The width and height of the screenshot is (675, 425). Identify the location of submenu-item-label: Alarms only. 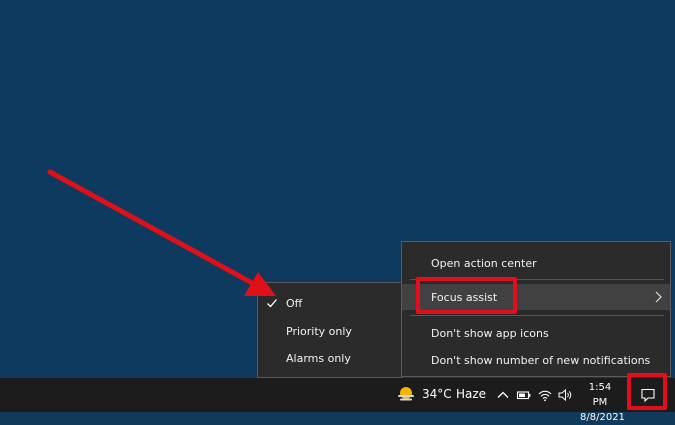
(318, 358).